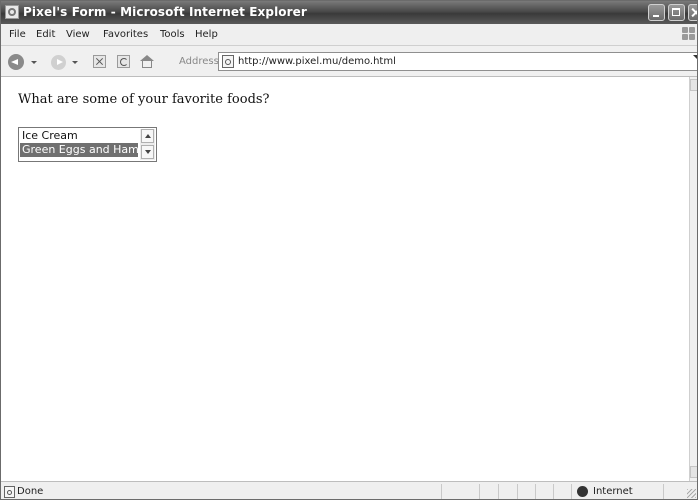 The width and height of the screenshot is (698, 500). Describe the element at coordinates (144, 99) in the screenshot. I see `question-label: What are some of your favorite foods?` at that location.